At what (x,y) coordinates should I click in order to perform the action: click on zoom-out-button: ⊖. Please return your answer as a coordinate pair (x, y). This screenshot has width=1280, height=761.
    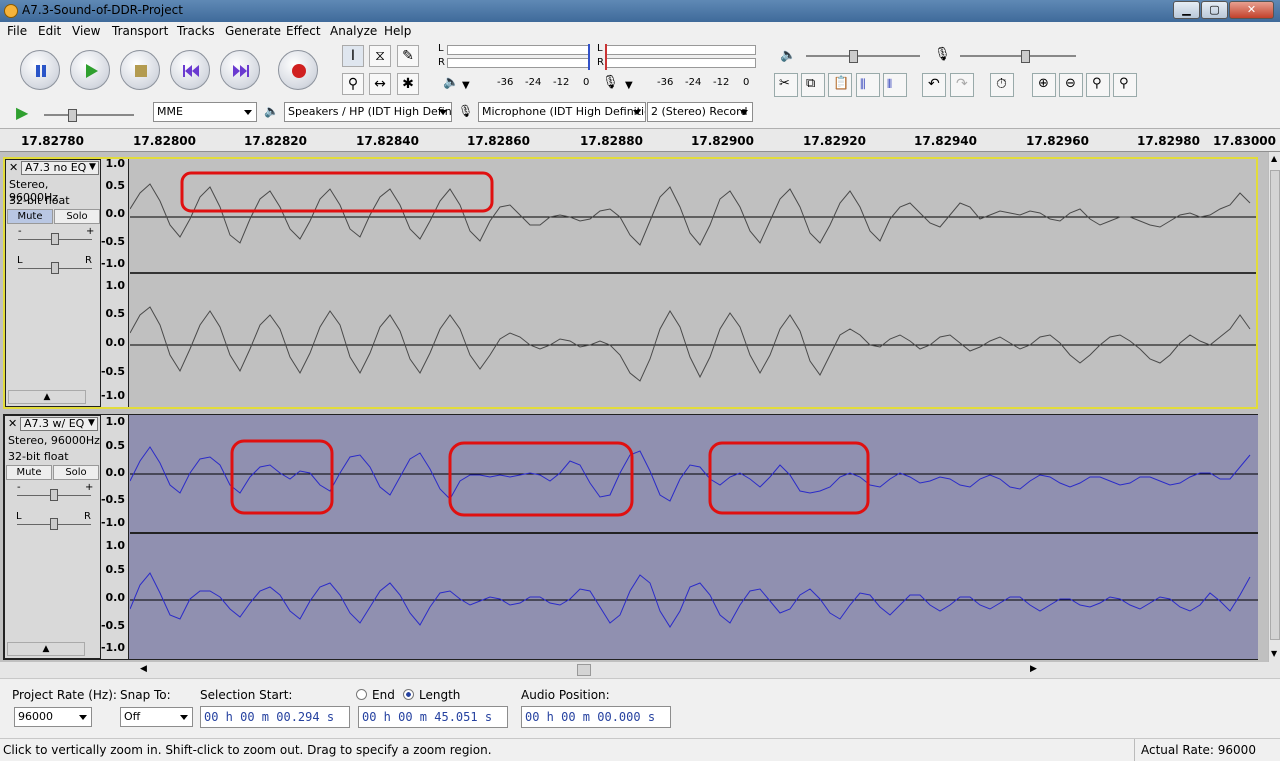
    Looking at the image, I should click on (1071, 85).